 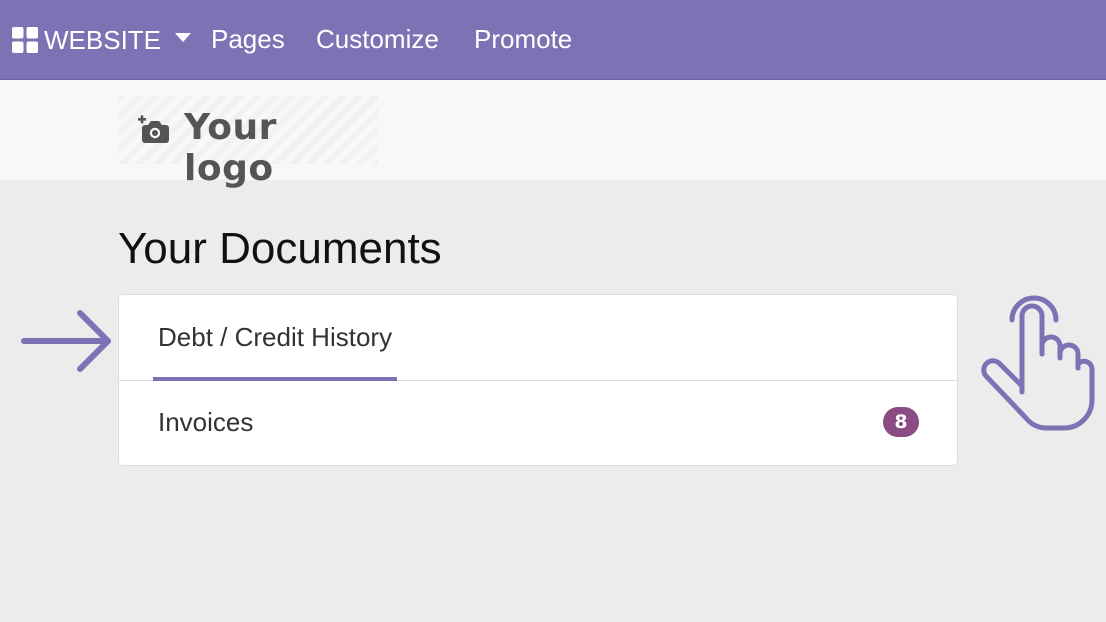 I want to click on website-menu-dropdown: WEBSITE, so click(x=102, y=40).